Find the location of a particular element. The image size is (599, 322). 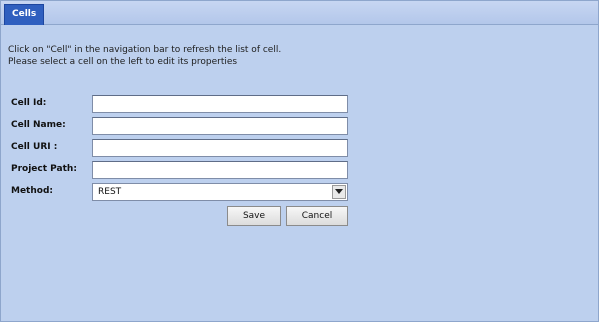

cell-url-label: Cell URI : is located at coordinates (34, 147).